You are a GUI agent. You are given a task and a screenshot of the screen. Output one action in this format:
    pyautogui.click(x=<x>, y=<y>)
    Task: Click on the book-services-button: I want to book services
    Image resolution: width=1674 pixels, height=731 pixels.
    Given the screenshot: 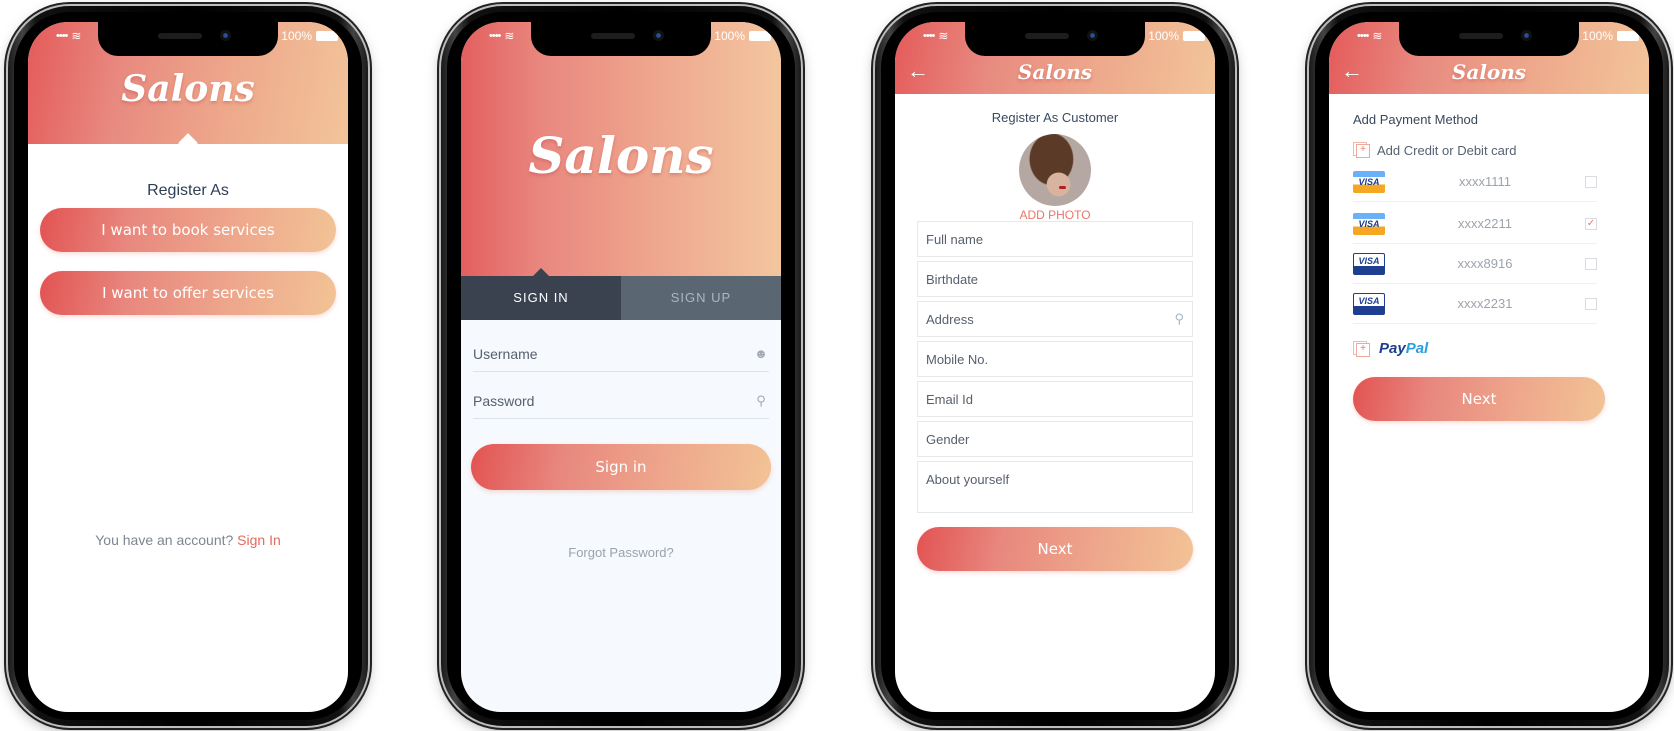 What is the action you would take?
    pyautogui.click(x=188, y=230)
    